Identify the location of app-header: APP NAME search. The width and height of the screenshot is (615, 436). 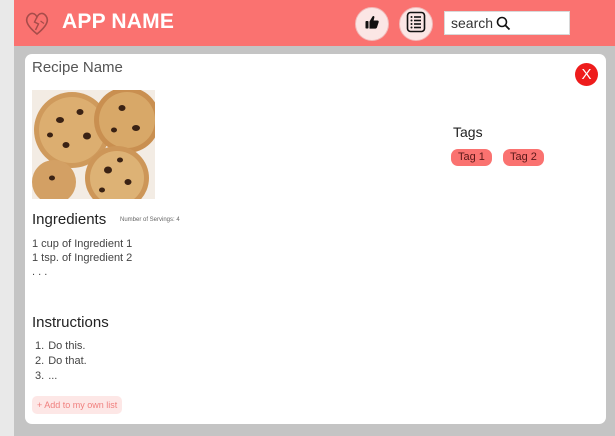
(314, 23).